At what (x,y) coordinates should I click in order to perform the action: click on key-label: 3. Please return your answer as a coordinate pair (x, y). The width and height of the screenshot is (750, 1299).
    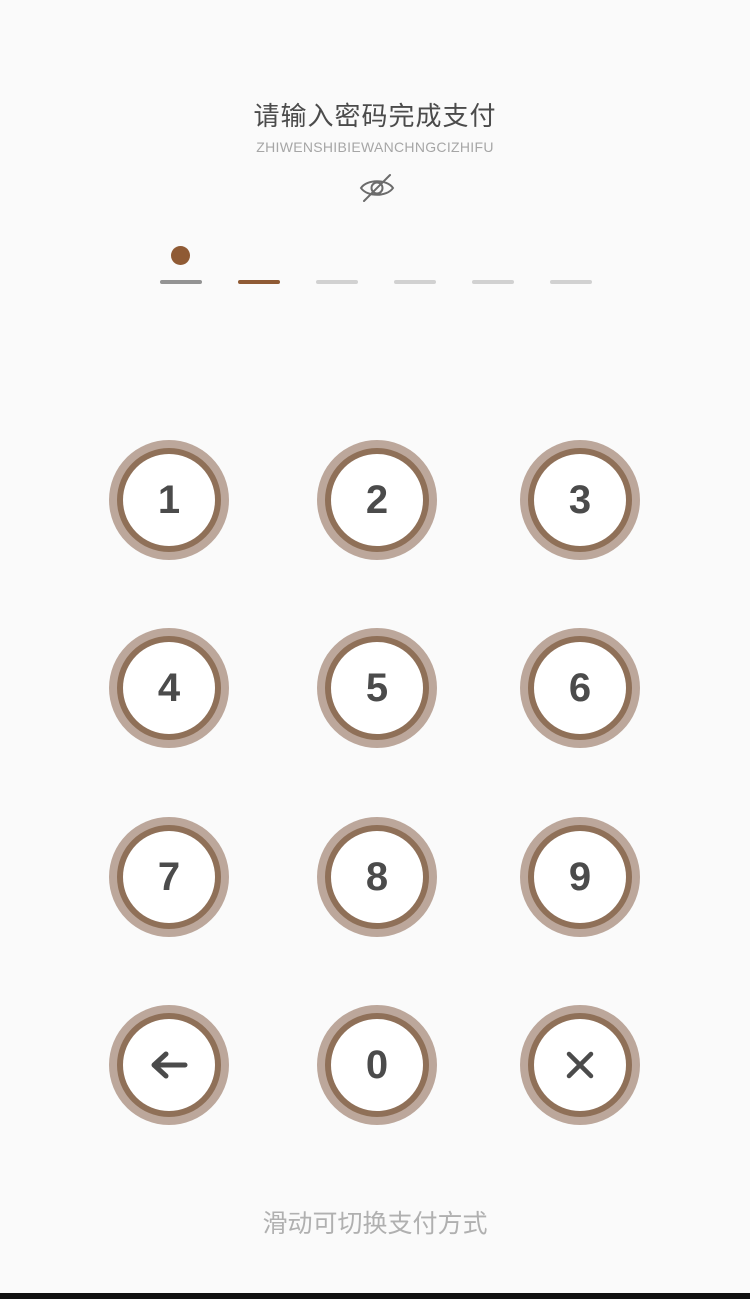
    Looking at the image, I should click on (580, 500).